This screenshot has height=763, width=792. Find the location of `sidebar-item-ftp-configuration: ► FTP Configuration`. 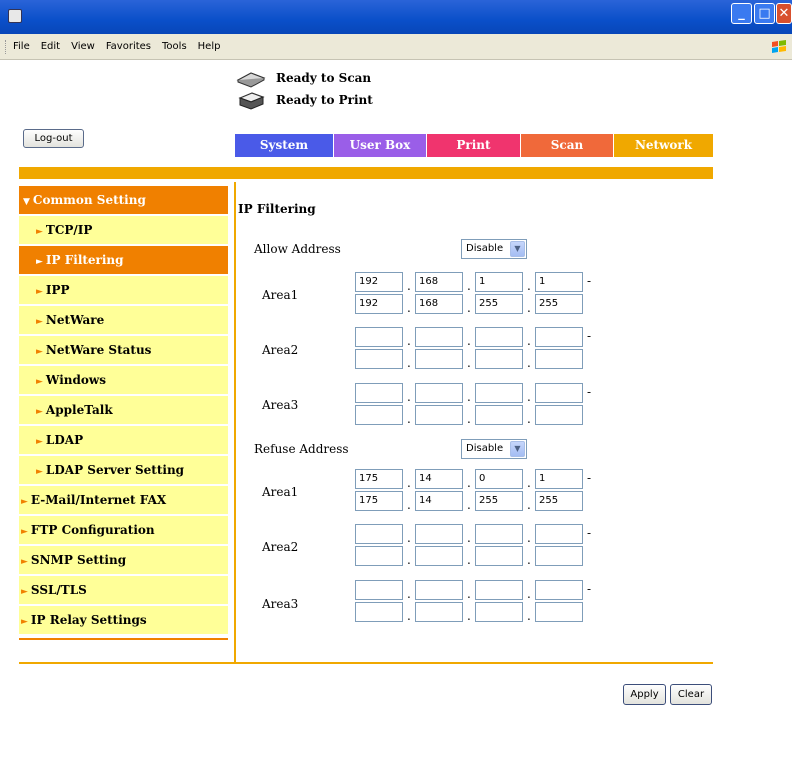

sidebar-item-ftp-configuration: ► FTP Configuration is located at coordinates (123, 530).